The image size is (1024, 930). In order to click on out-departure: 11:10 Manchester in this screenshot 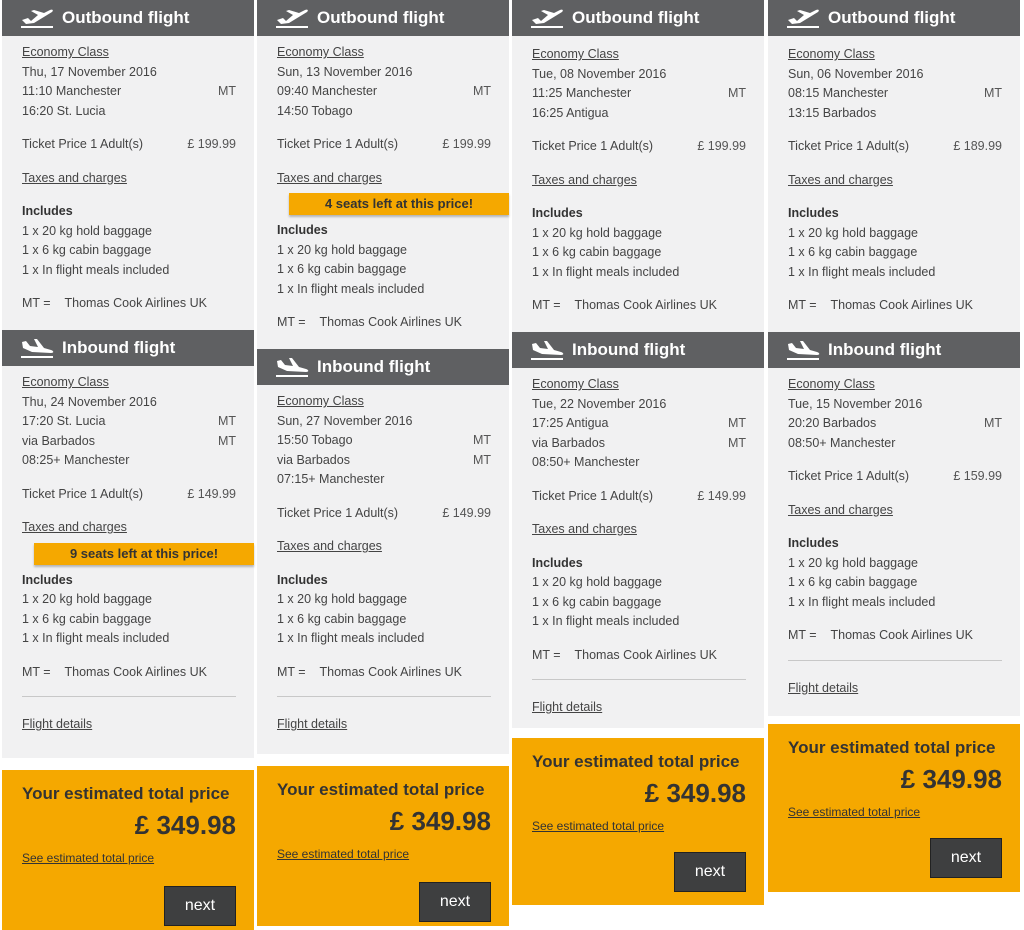, I will do `click(72, 91)`.